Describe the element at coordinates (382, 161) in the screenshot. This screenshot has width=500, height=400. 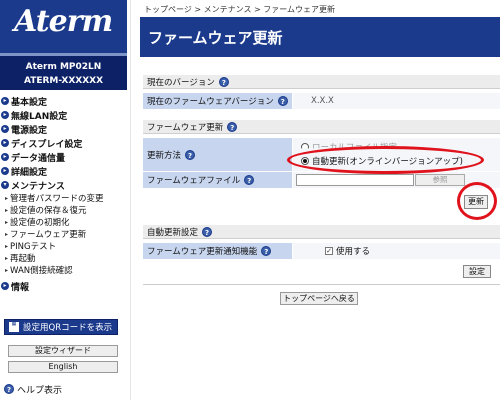
I see `radio-auto-update: 自動更新(オンラインバージョンアップ)` at that location.